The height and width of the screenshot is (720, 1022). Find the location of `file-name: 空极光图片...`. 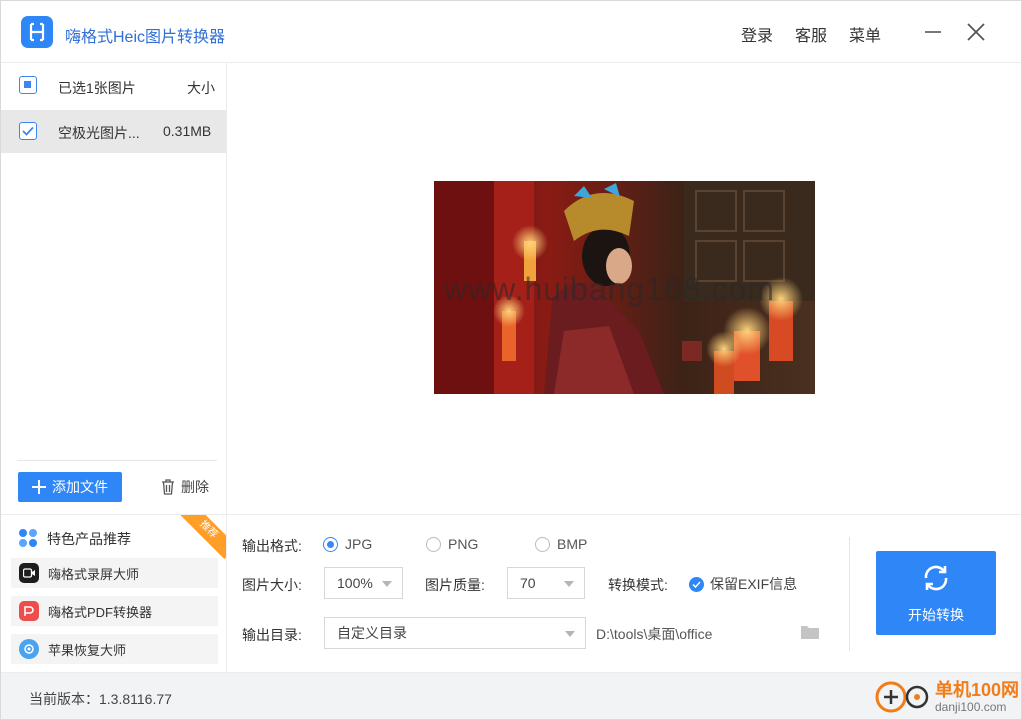

file-name: 空极光图片... is located at coordinates (99, 133).